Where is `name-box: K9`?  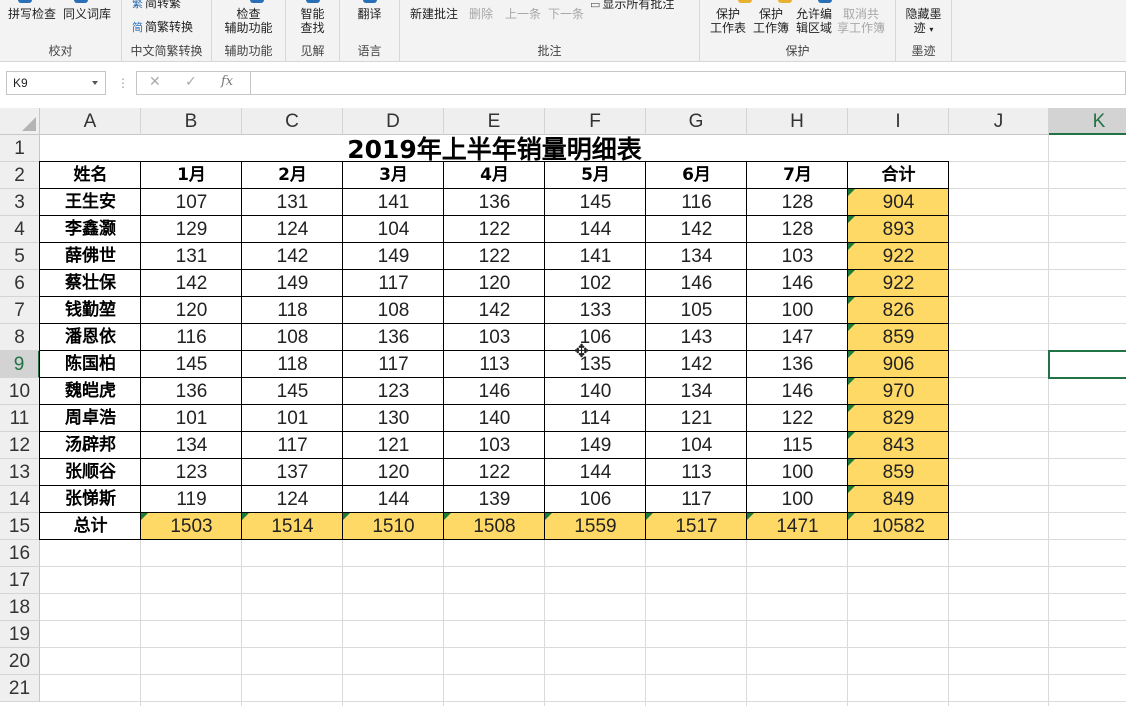 name-box: K9 is located at coordinates (56, 83).